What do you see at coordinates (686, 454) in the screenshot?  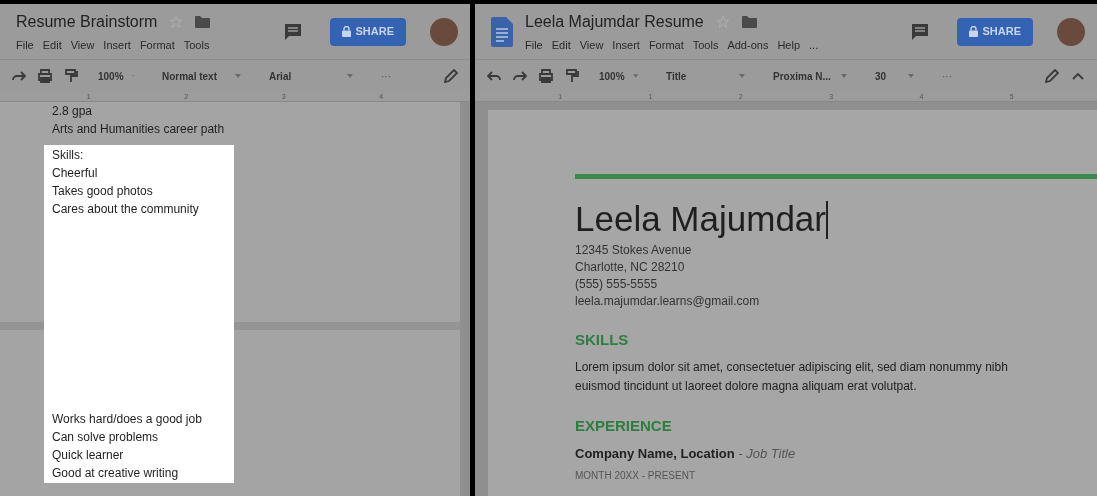 I see `job-heading: Company Name, Location - Job Title` at bounding box center [686, 454].